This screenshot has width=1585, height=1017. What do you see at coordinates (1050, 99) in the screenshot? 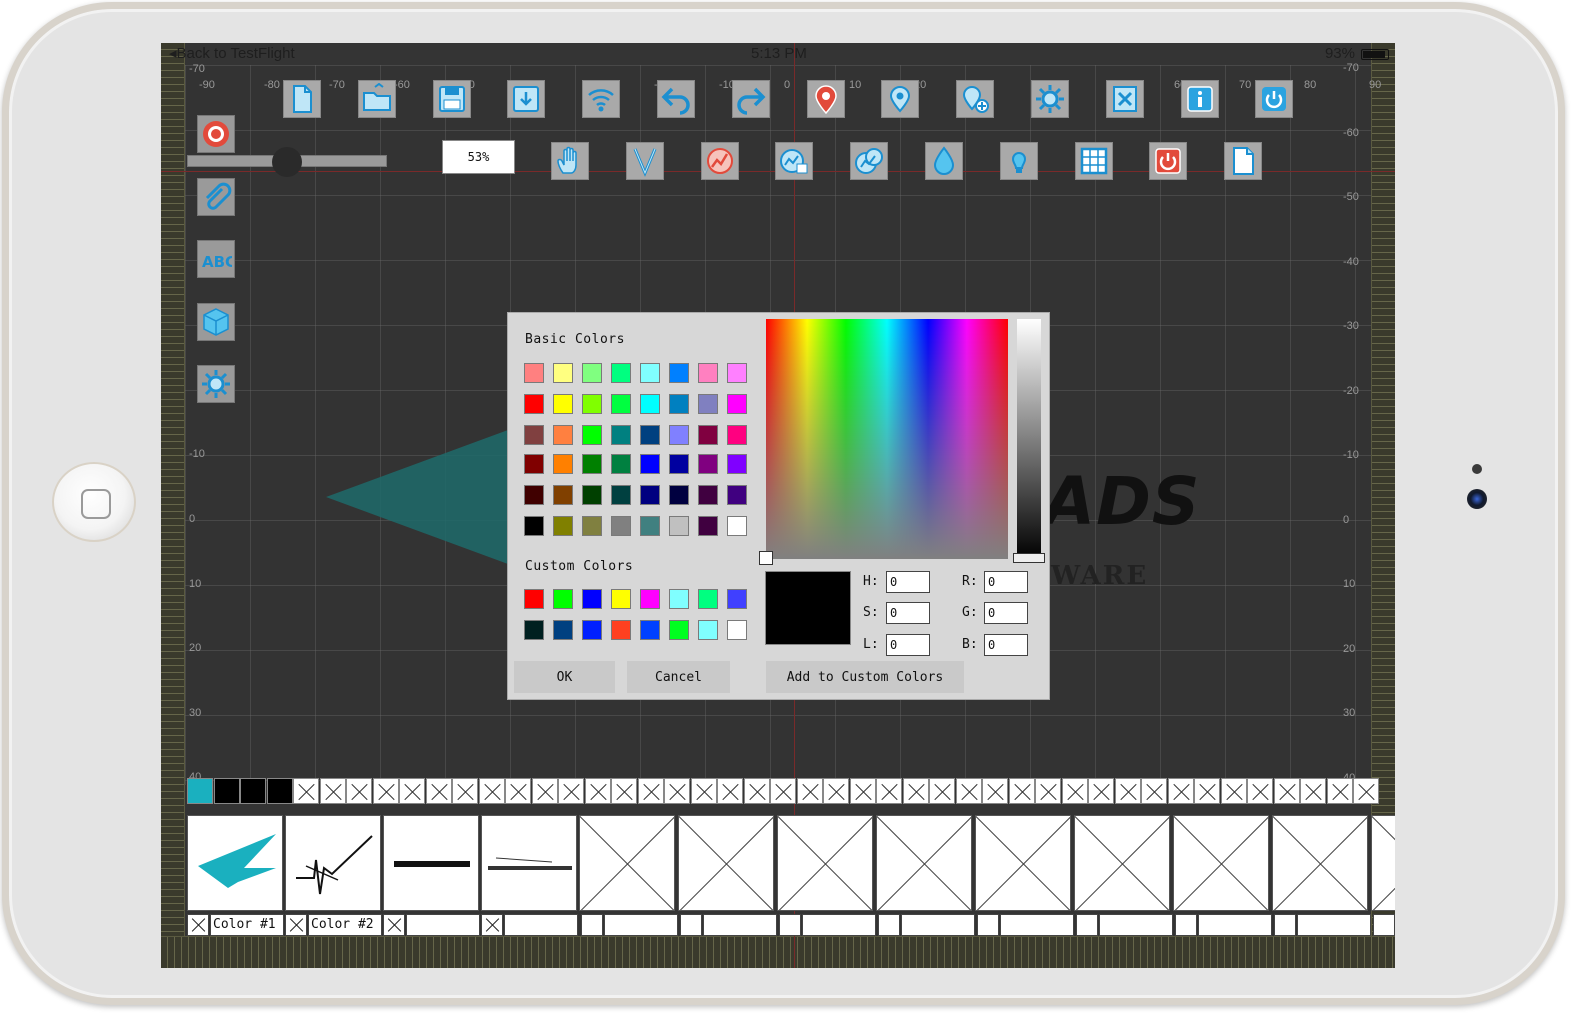
I see `settings-gear-button` at bounding box center [1050, 99].